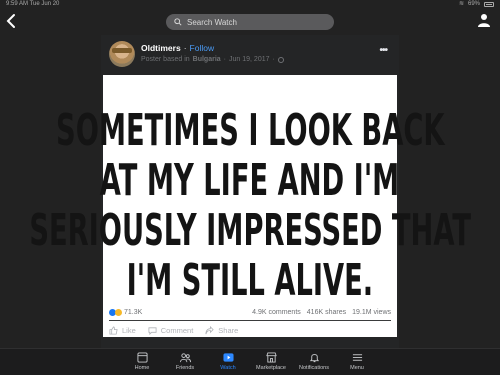 This screenshot has height=375, width=500. I want to click on home-icon, so click(142, 357).